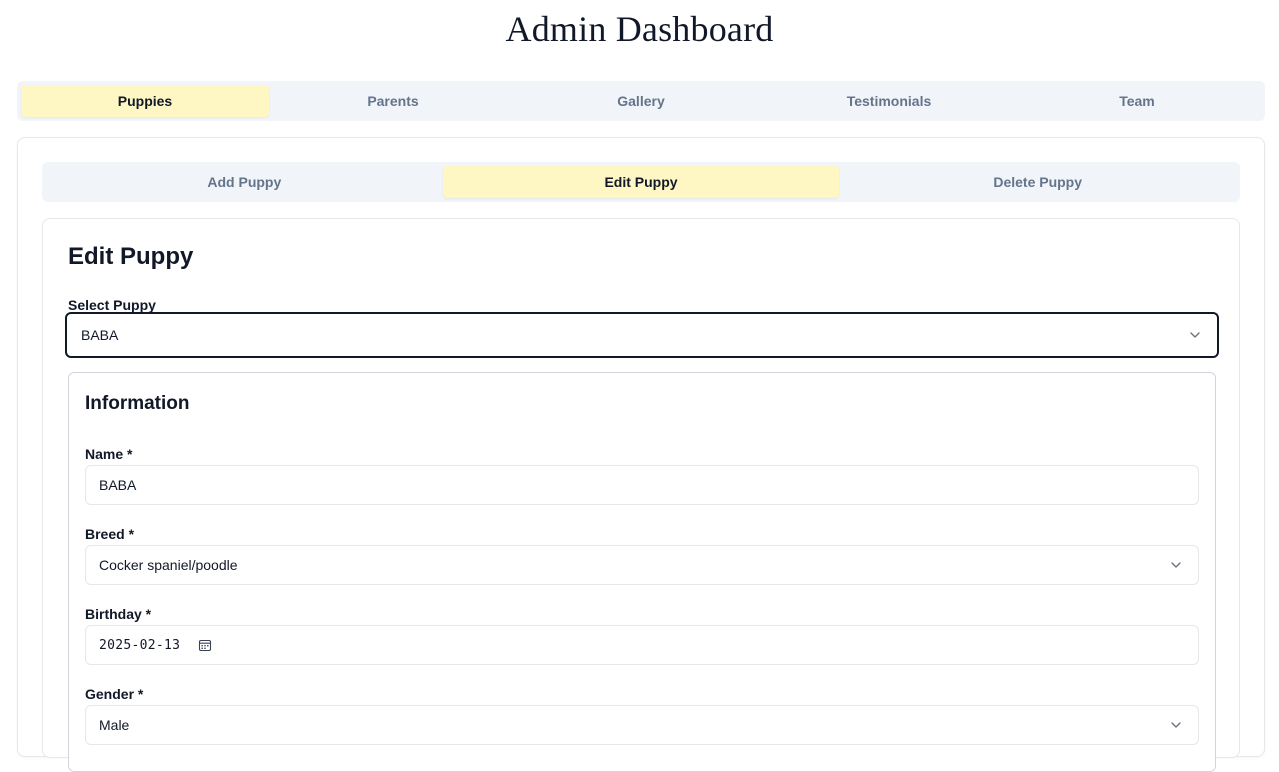 The width and height of the screenshot is (1279, 772). Describe the element at coordinates (1137, 101) in the screenshot. I see `tab-team: Team` at that location.